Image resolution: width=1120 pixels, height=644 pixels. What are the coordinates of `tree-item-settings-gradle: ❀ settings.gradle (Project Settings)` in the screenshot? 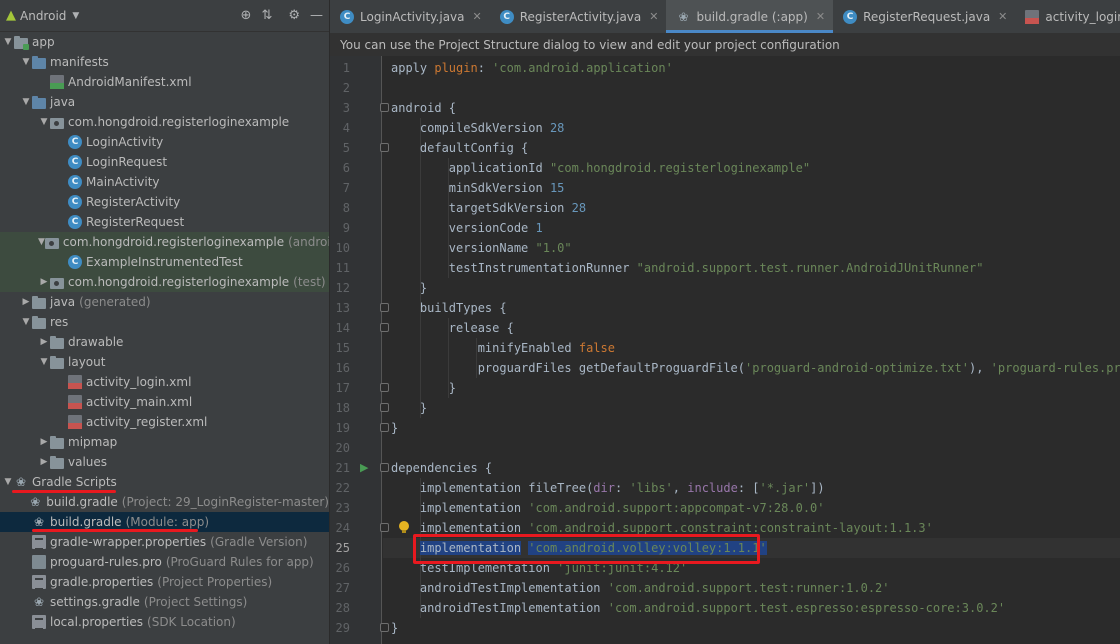 It's located at (164, 602).